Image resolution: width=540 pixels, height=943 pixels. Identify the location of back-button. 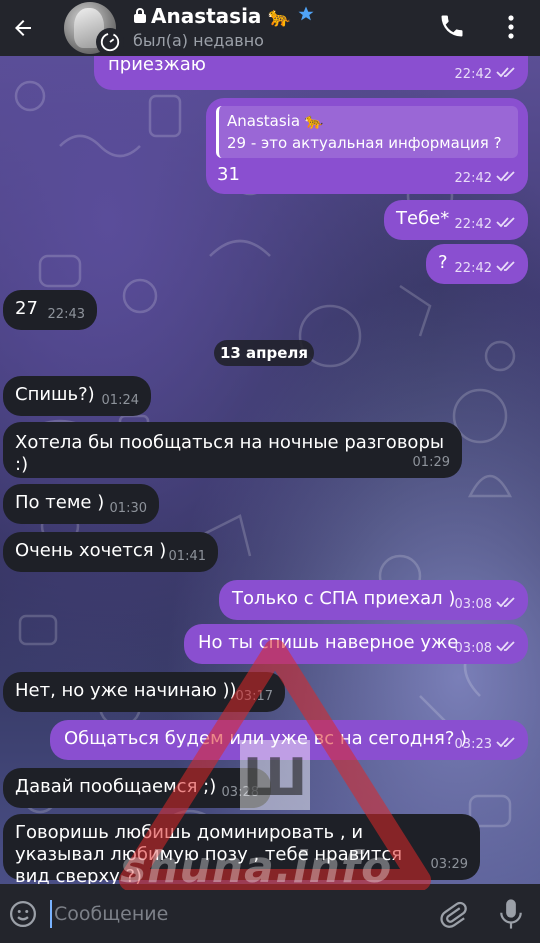
(23, 28).